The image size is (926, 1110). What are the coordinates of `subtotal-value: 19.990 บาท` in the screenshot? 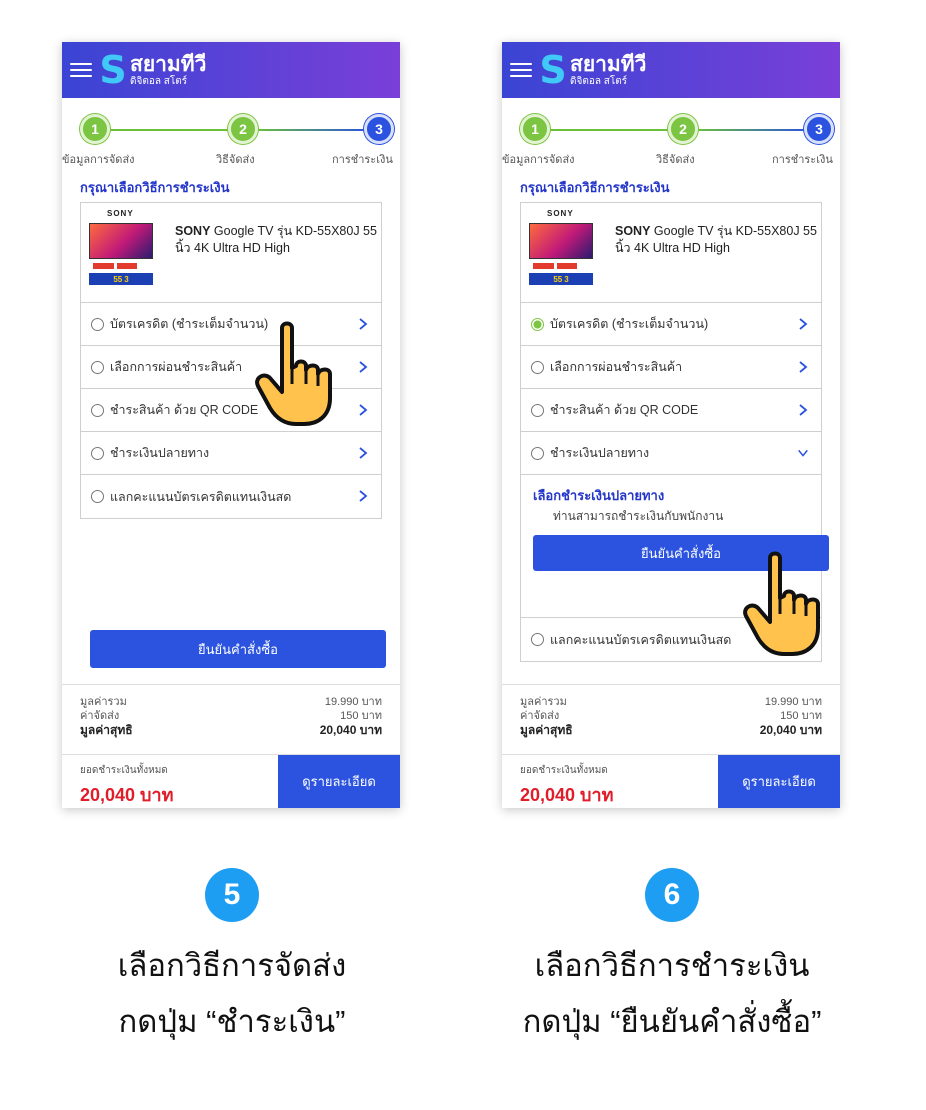 It's located at (353, 702).